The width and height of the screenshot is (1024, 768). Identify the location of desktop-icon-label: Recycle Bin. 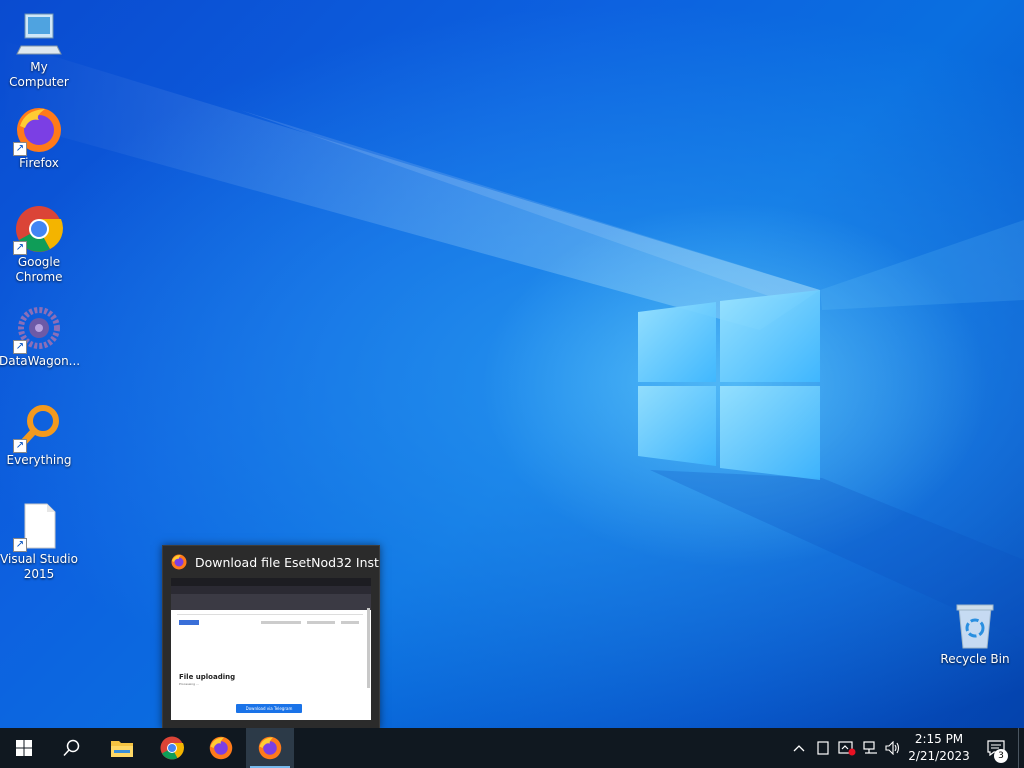
(975, 659).